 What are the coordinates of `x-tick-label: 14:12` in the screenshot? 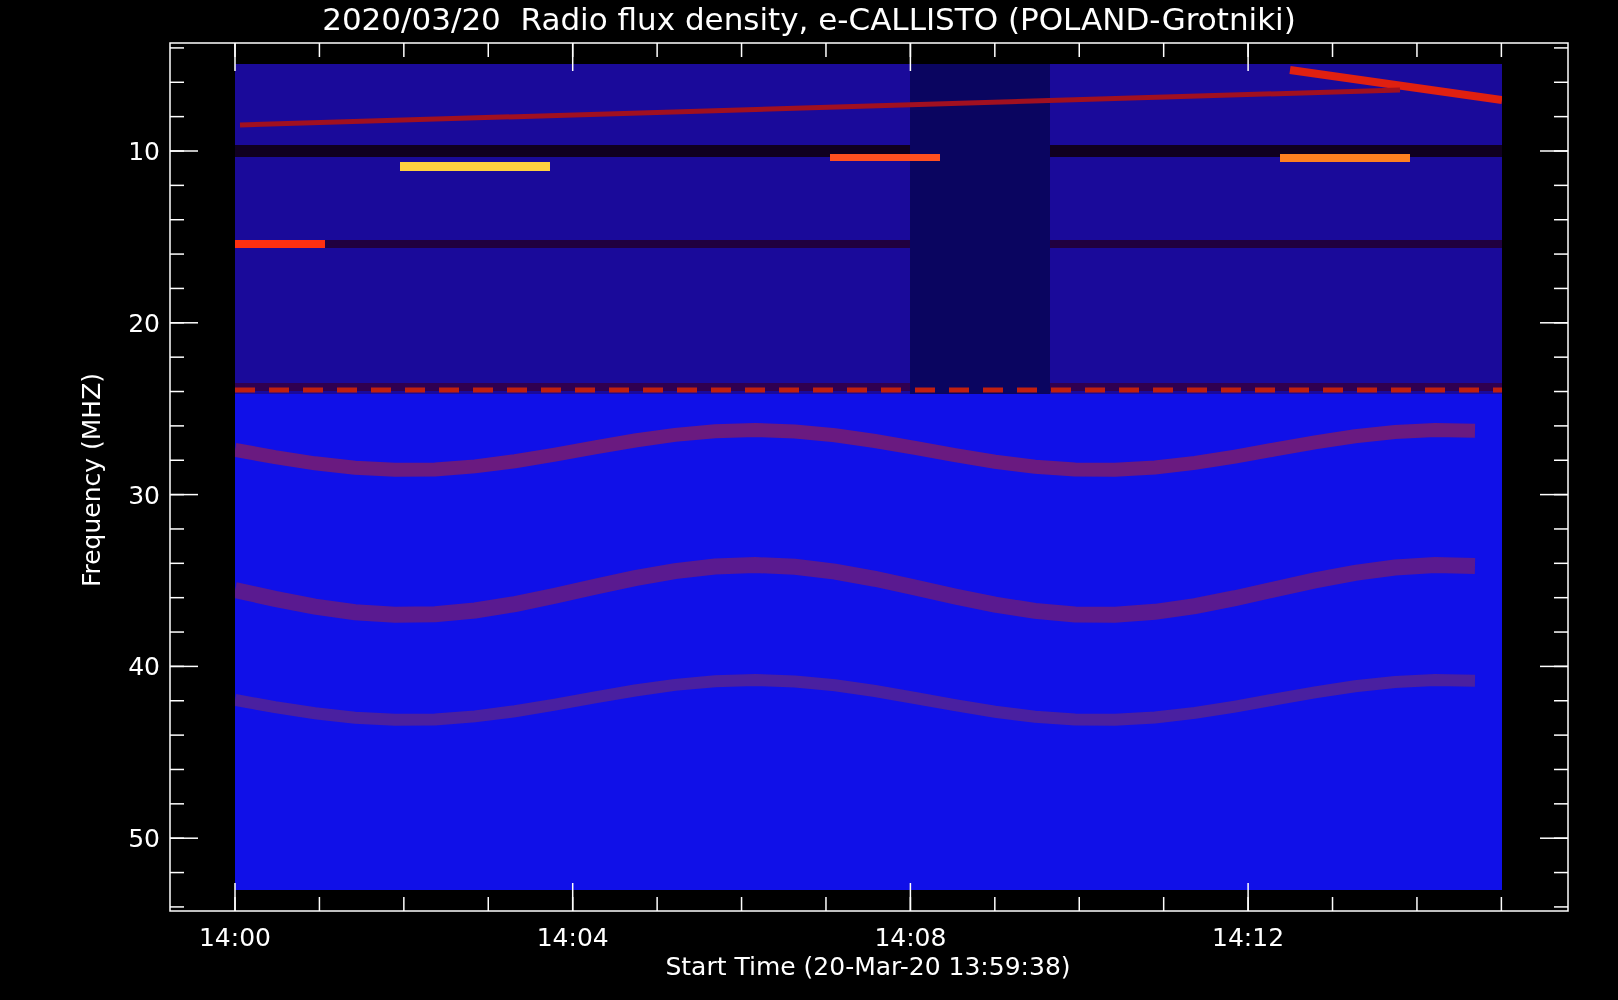 It's located at (1248, 937).